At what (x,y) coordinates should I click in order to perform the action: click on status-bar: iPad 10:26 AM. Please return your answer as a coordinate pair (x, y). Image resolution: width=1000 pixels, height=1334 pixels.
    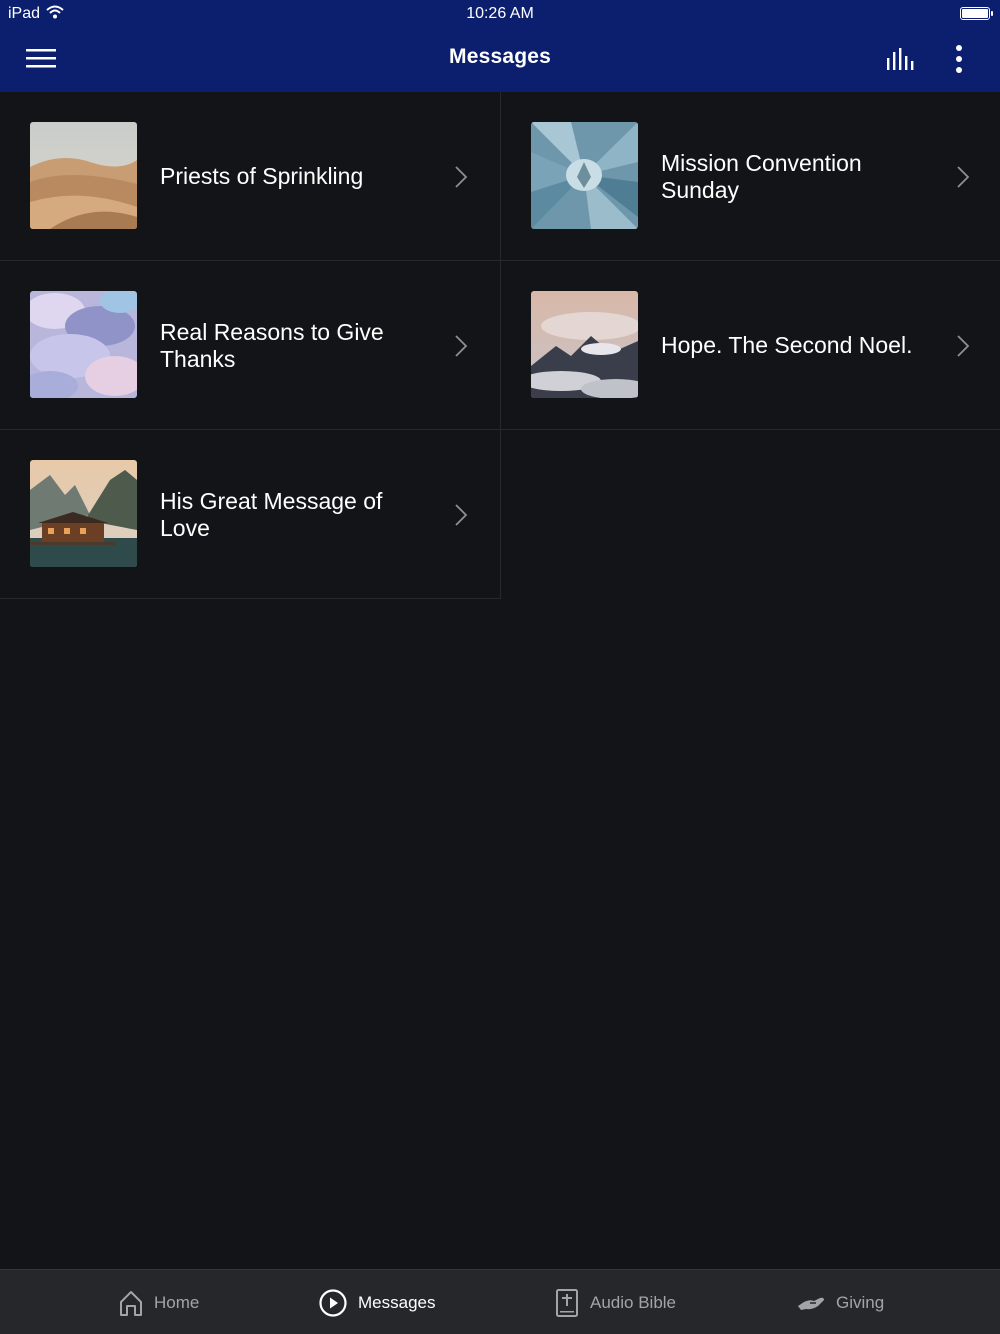
    Looking at the image, I should click on (500, 14).